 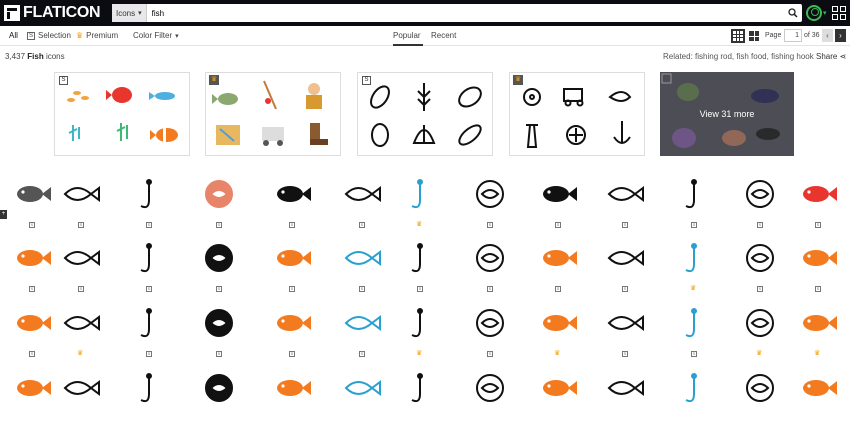 What do you see at coordinates (80, 35) in the screenshot?
I see `crown-icon: ♛` at bounding box center [80, 35].